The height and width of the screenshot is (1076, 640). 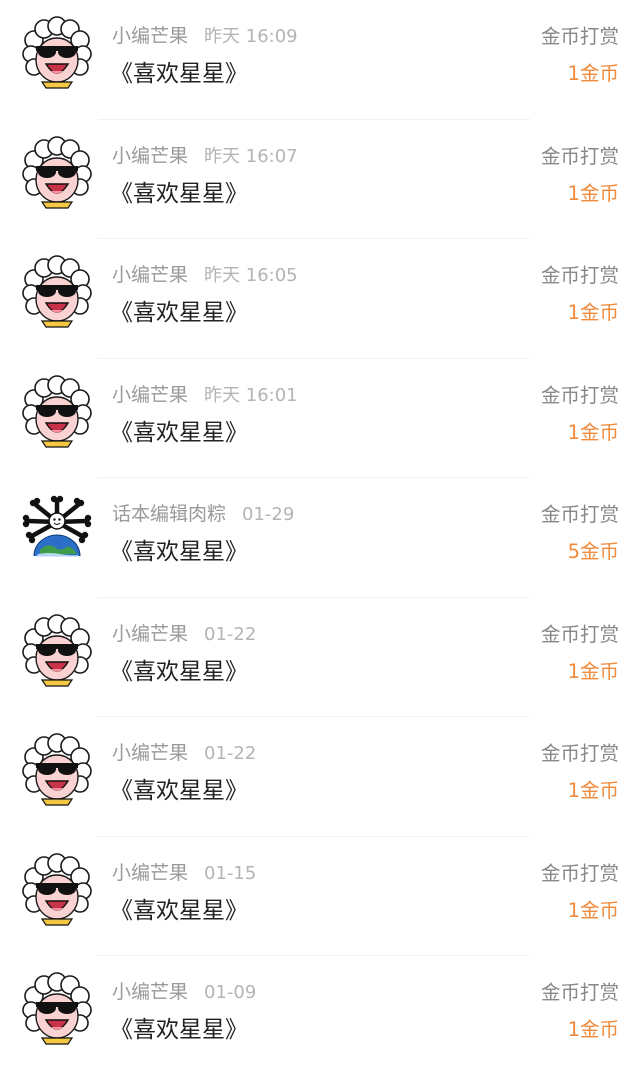 What do you see at coordinates (251, 156) in the screenshot?
I see `reward-time: 昨天 16:07` at bounding box center [251, 156].